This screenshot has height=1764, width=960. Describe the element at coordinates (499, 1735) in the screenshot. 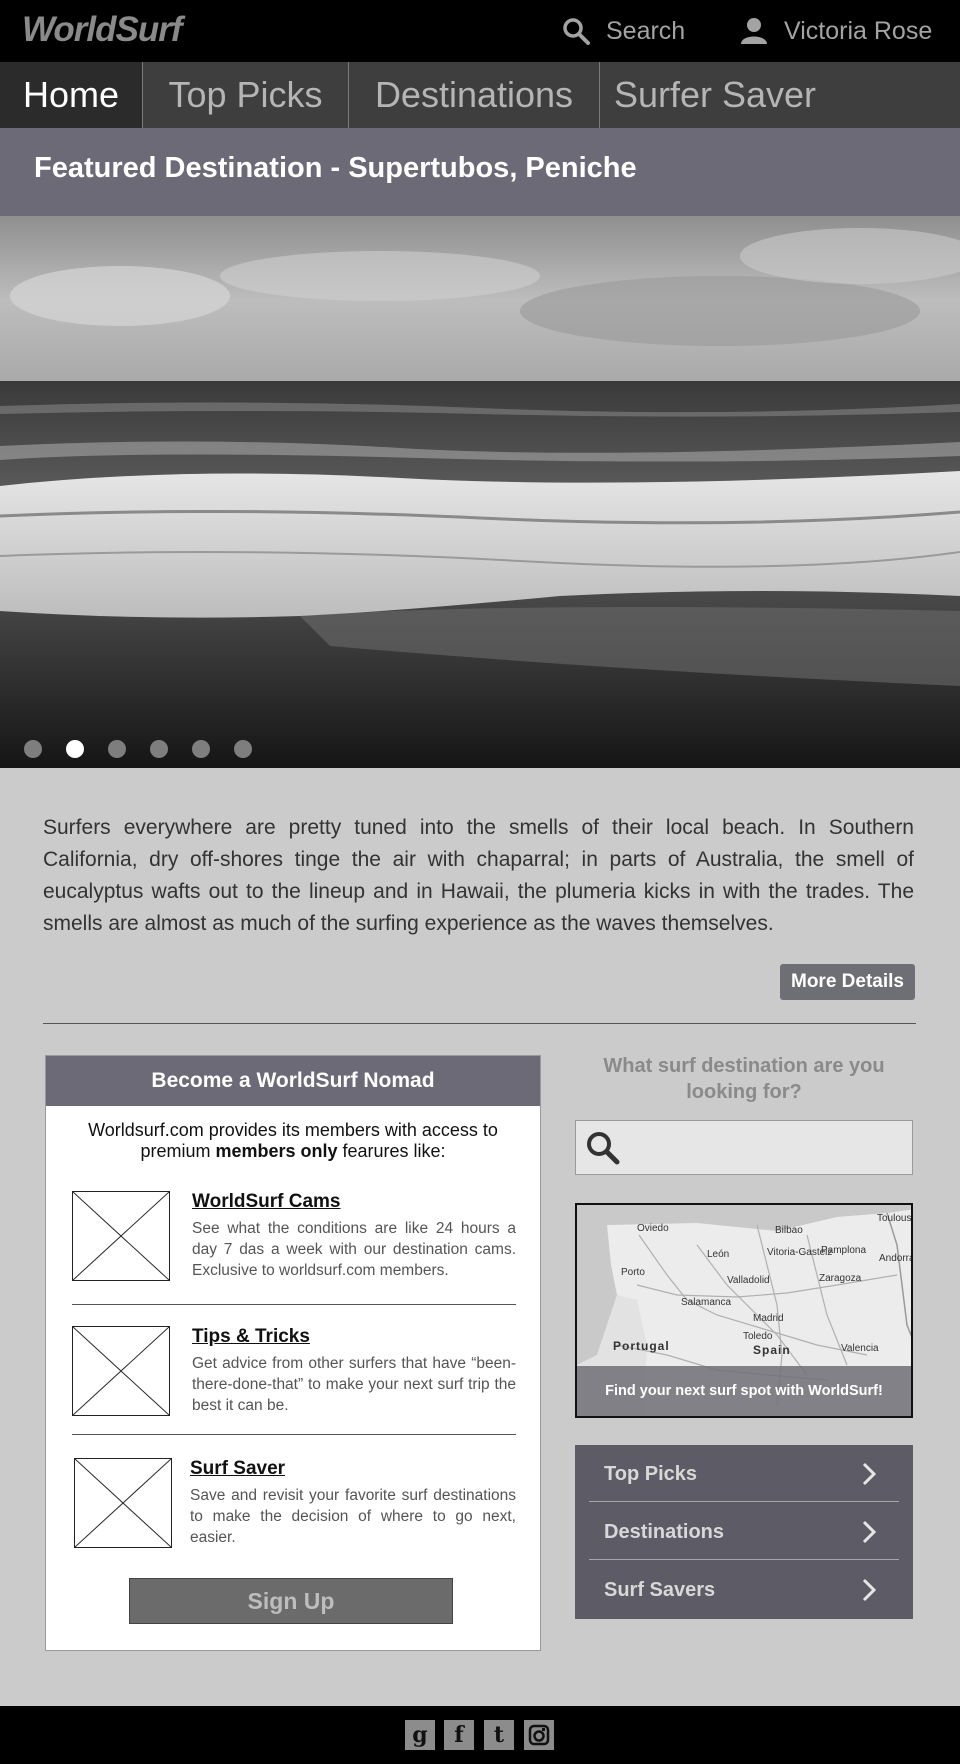

I see `twitter-icon: t` at that location.